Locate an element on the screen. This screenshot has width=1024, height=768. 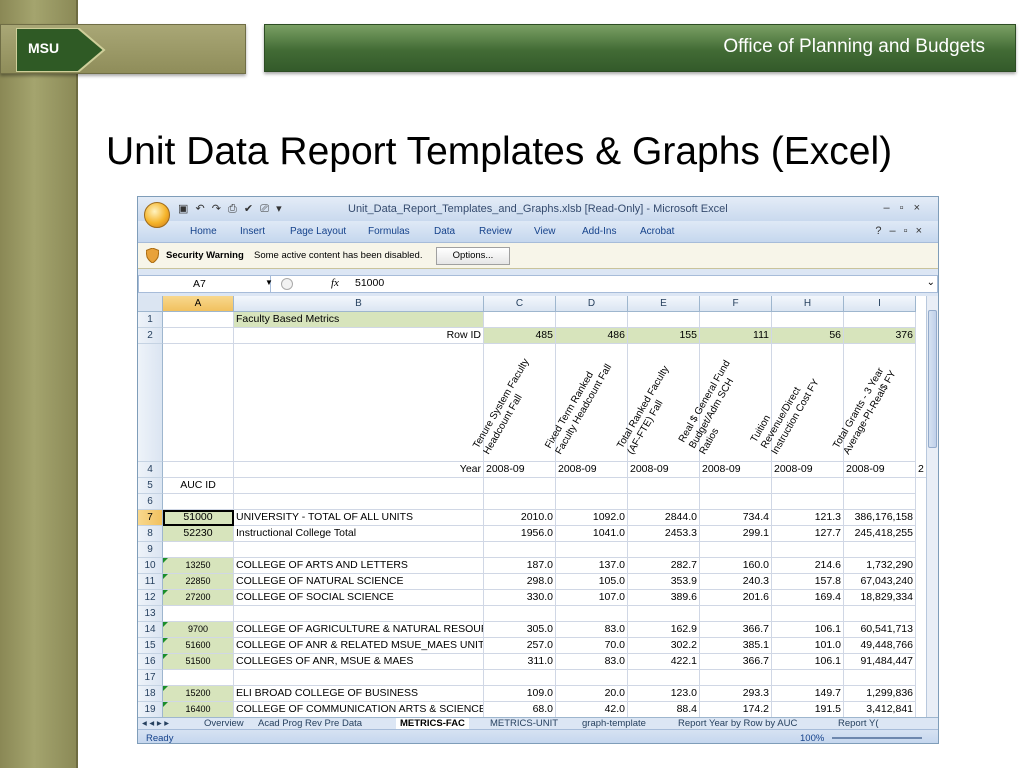
value-cell: 109.0 is located at coordinates (520, 694).